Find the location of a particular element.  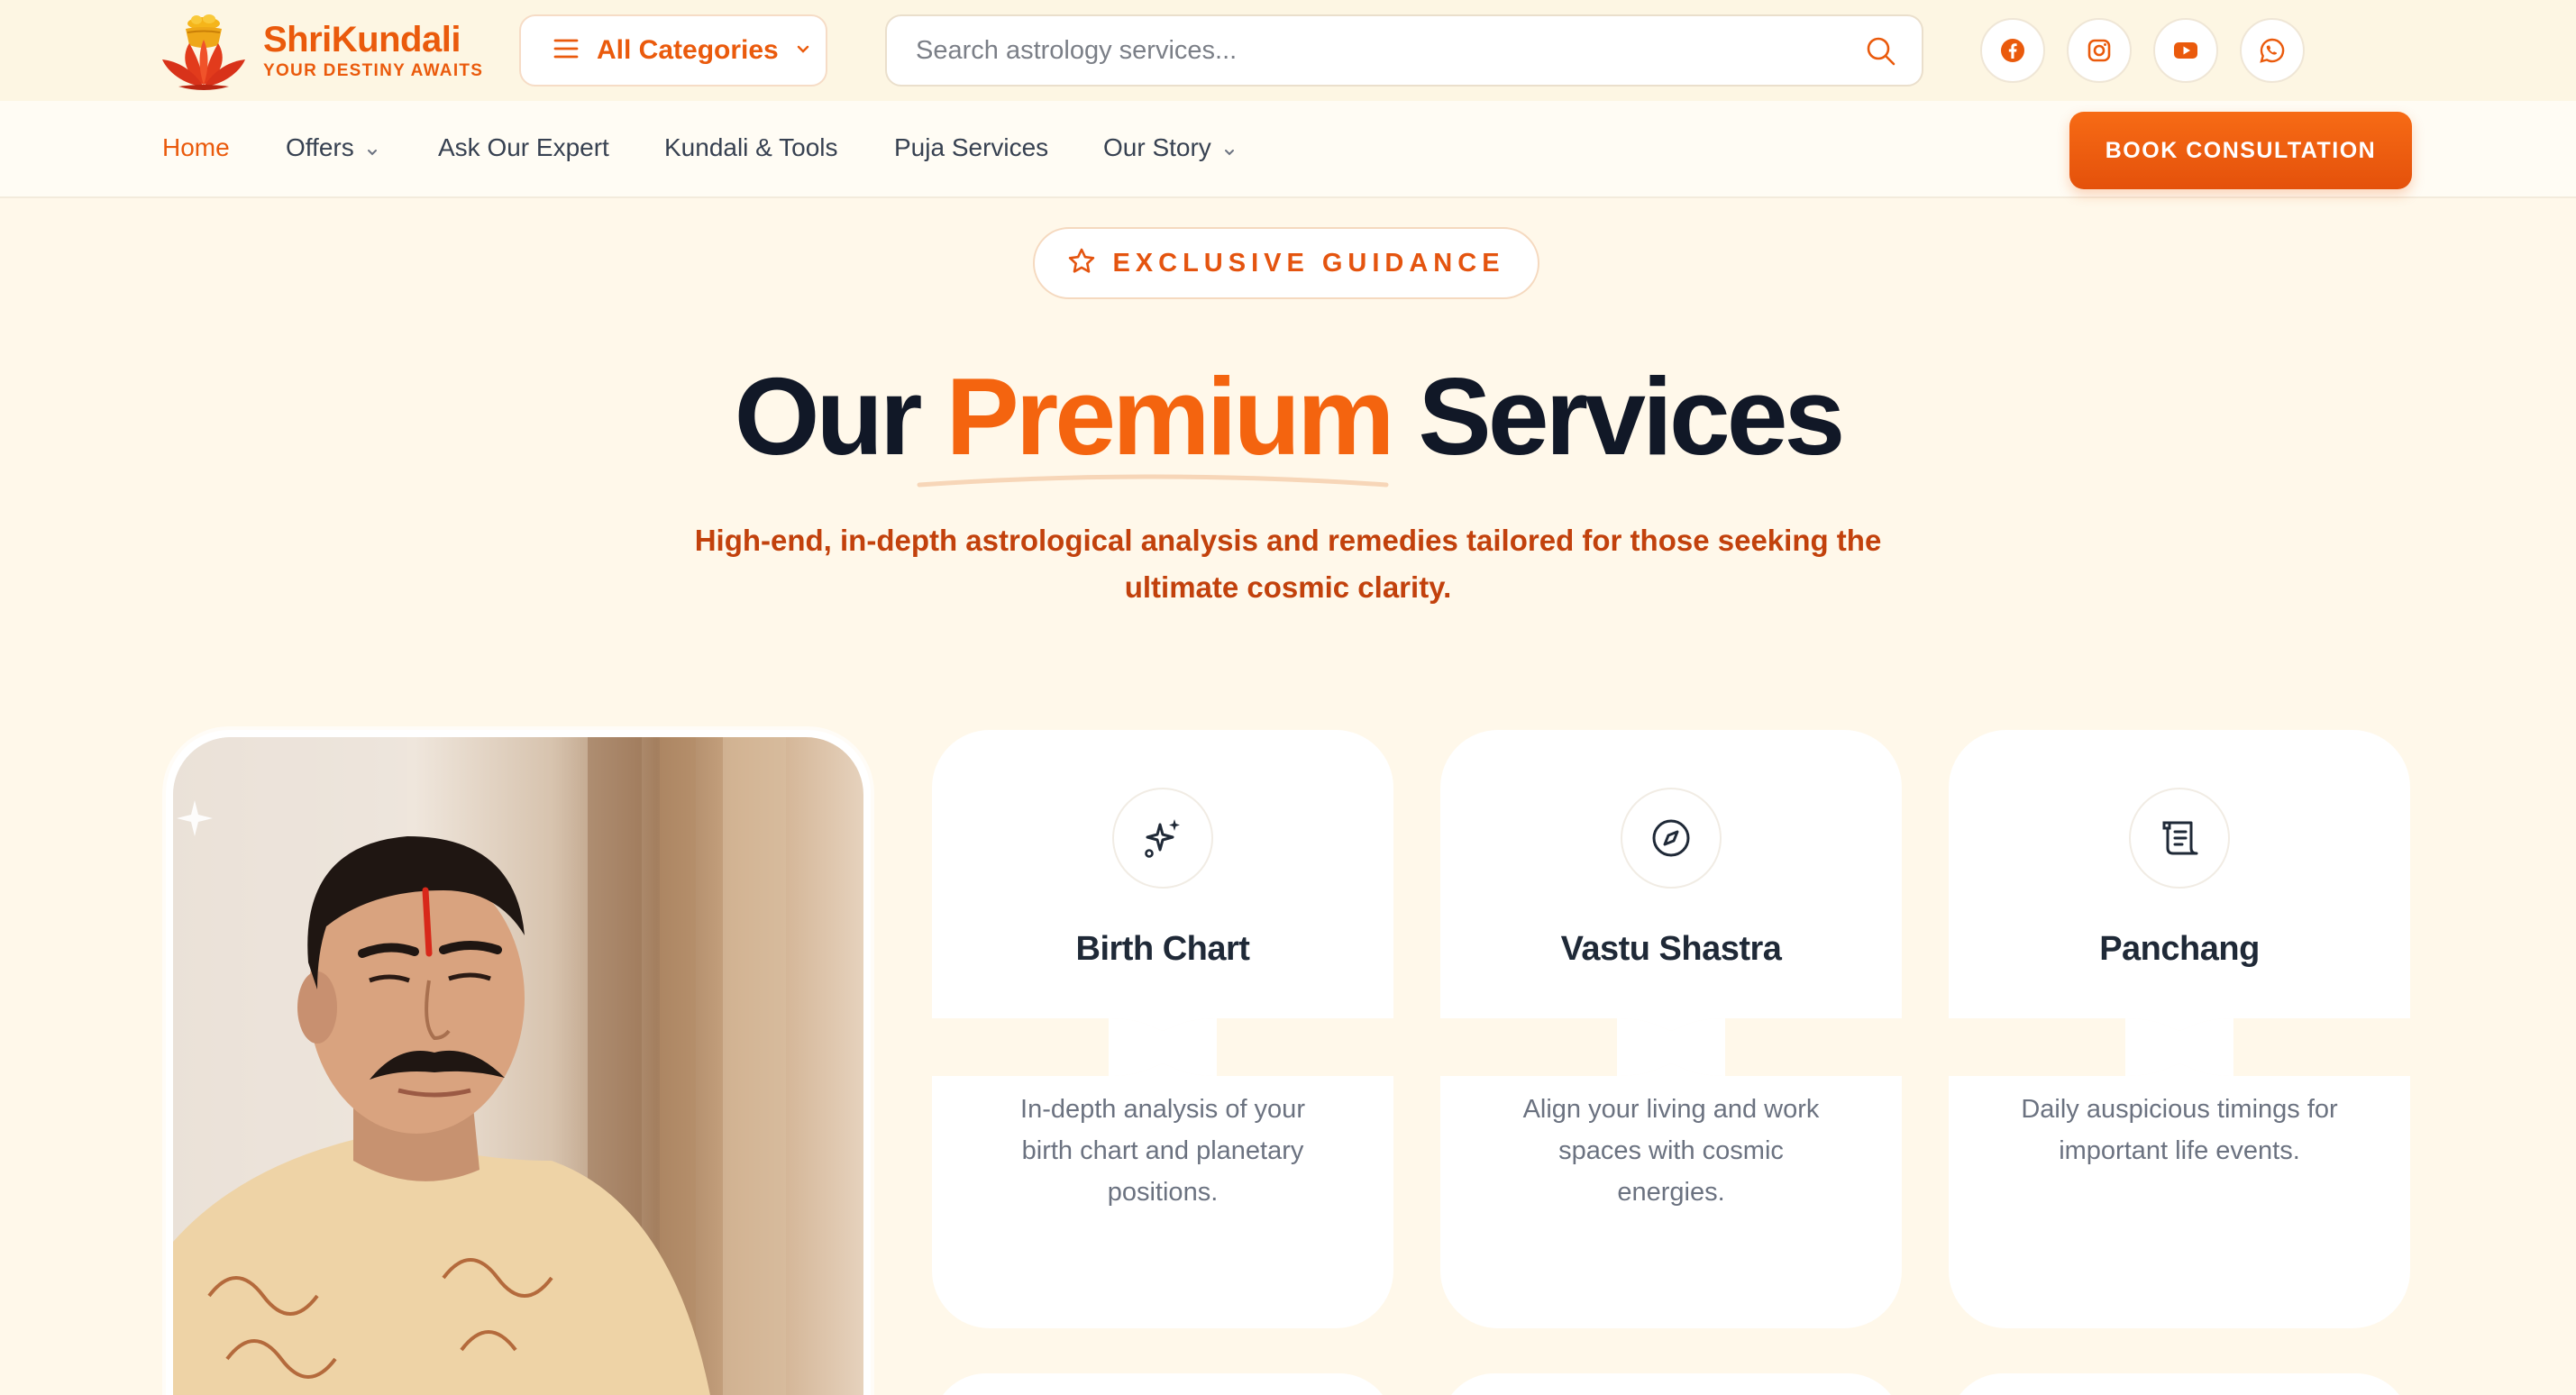

nav-item-ask-expert: Ask Our Expert is located at coordinates (523, 147).